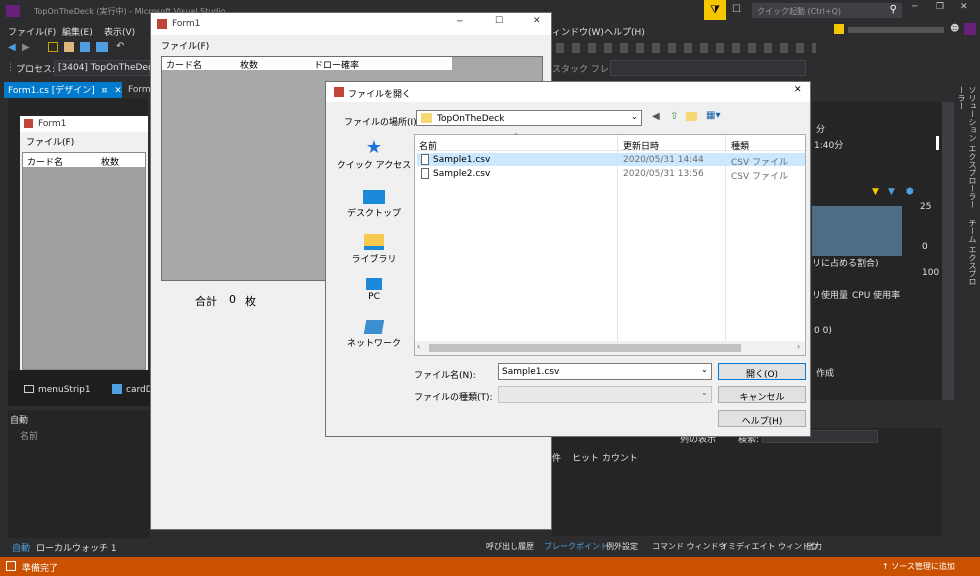  Describe the element at coordinates (102, 47) in the screenshot. I see `saveall-icon` at that location.